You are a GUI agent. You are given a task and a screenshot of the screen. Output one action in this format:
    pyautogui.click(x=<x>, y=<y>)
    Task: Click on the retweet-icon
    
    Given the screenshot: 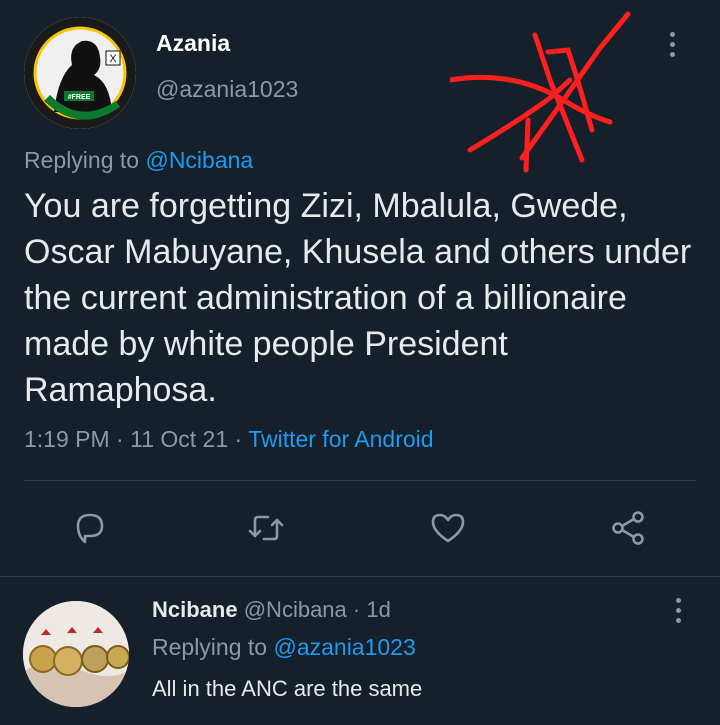 What is the action you would take?
    pyautogui.click(x=266, y=528)
    